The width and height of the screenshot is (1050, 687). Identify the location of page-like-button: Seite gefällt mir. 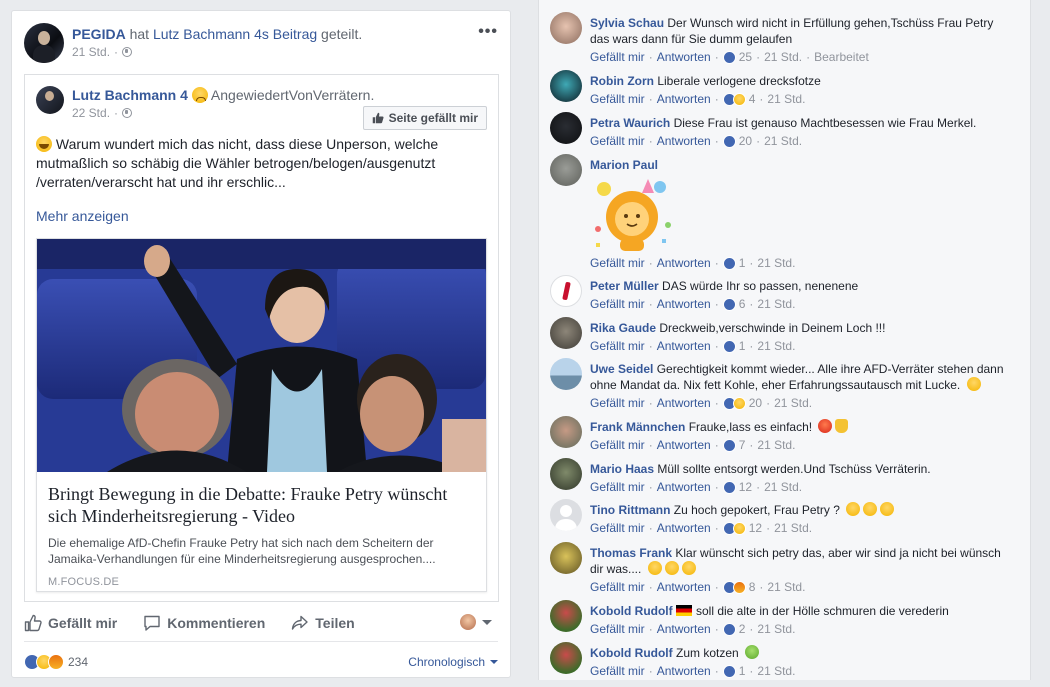
(424, 118).